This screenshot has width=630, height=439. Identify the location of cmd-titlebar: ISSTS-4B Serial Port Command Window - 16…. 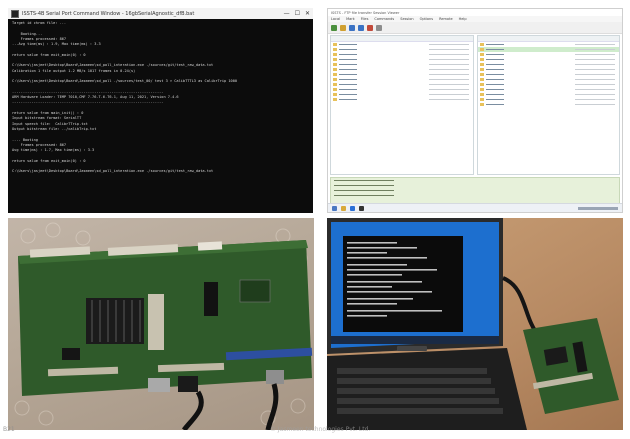
(160, 13).